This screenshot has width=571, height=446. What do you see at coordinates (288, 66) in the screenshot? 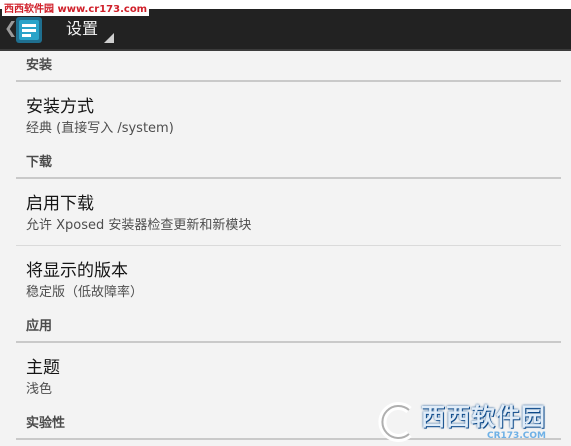
I see `category-install: 安装` at bounding box center [288, 66].